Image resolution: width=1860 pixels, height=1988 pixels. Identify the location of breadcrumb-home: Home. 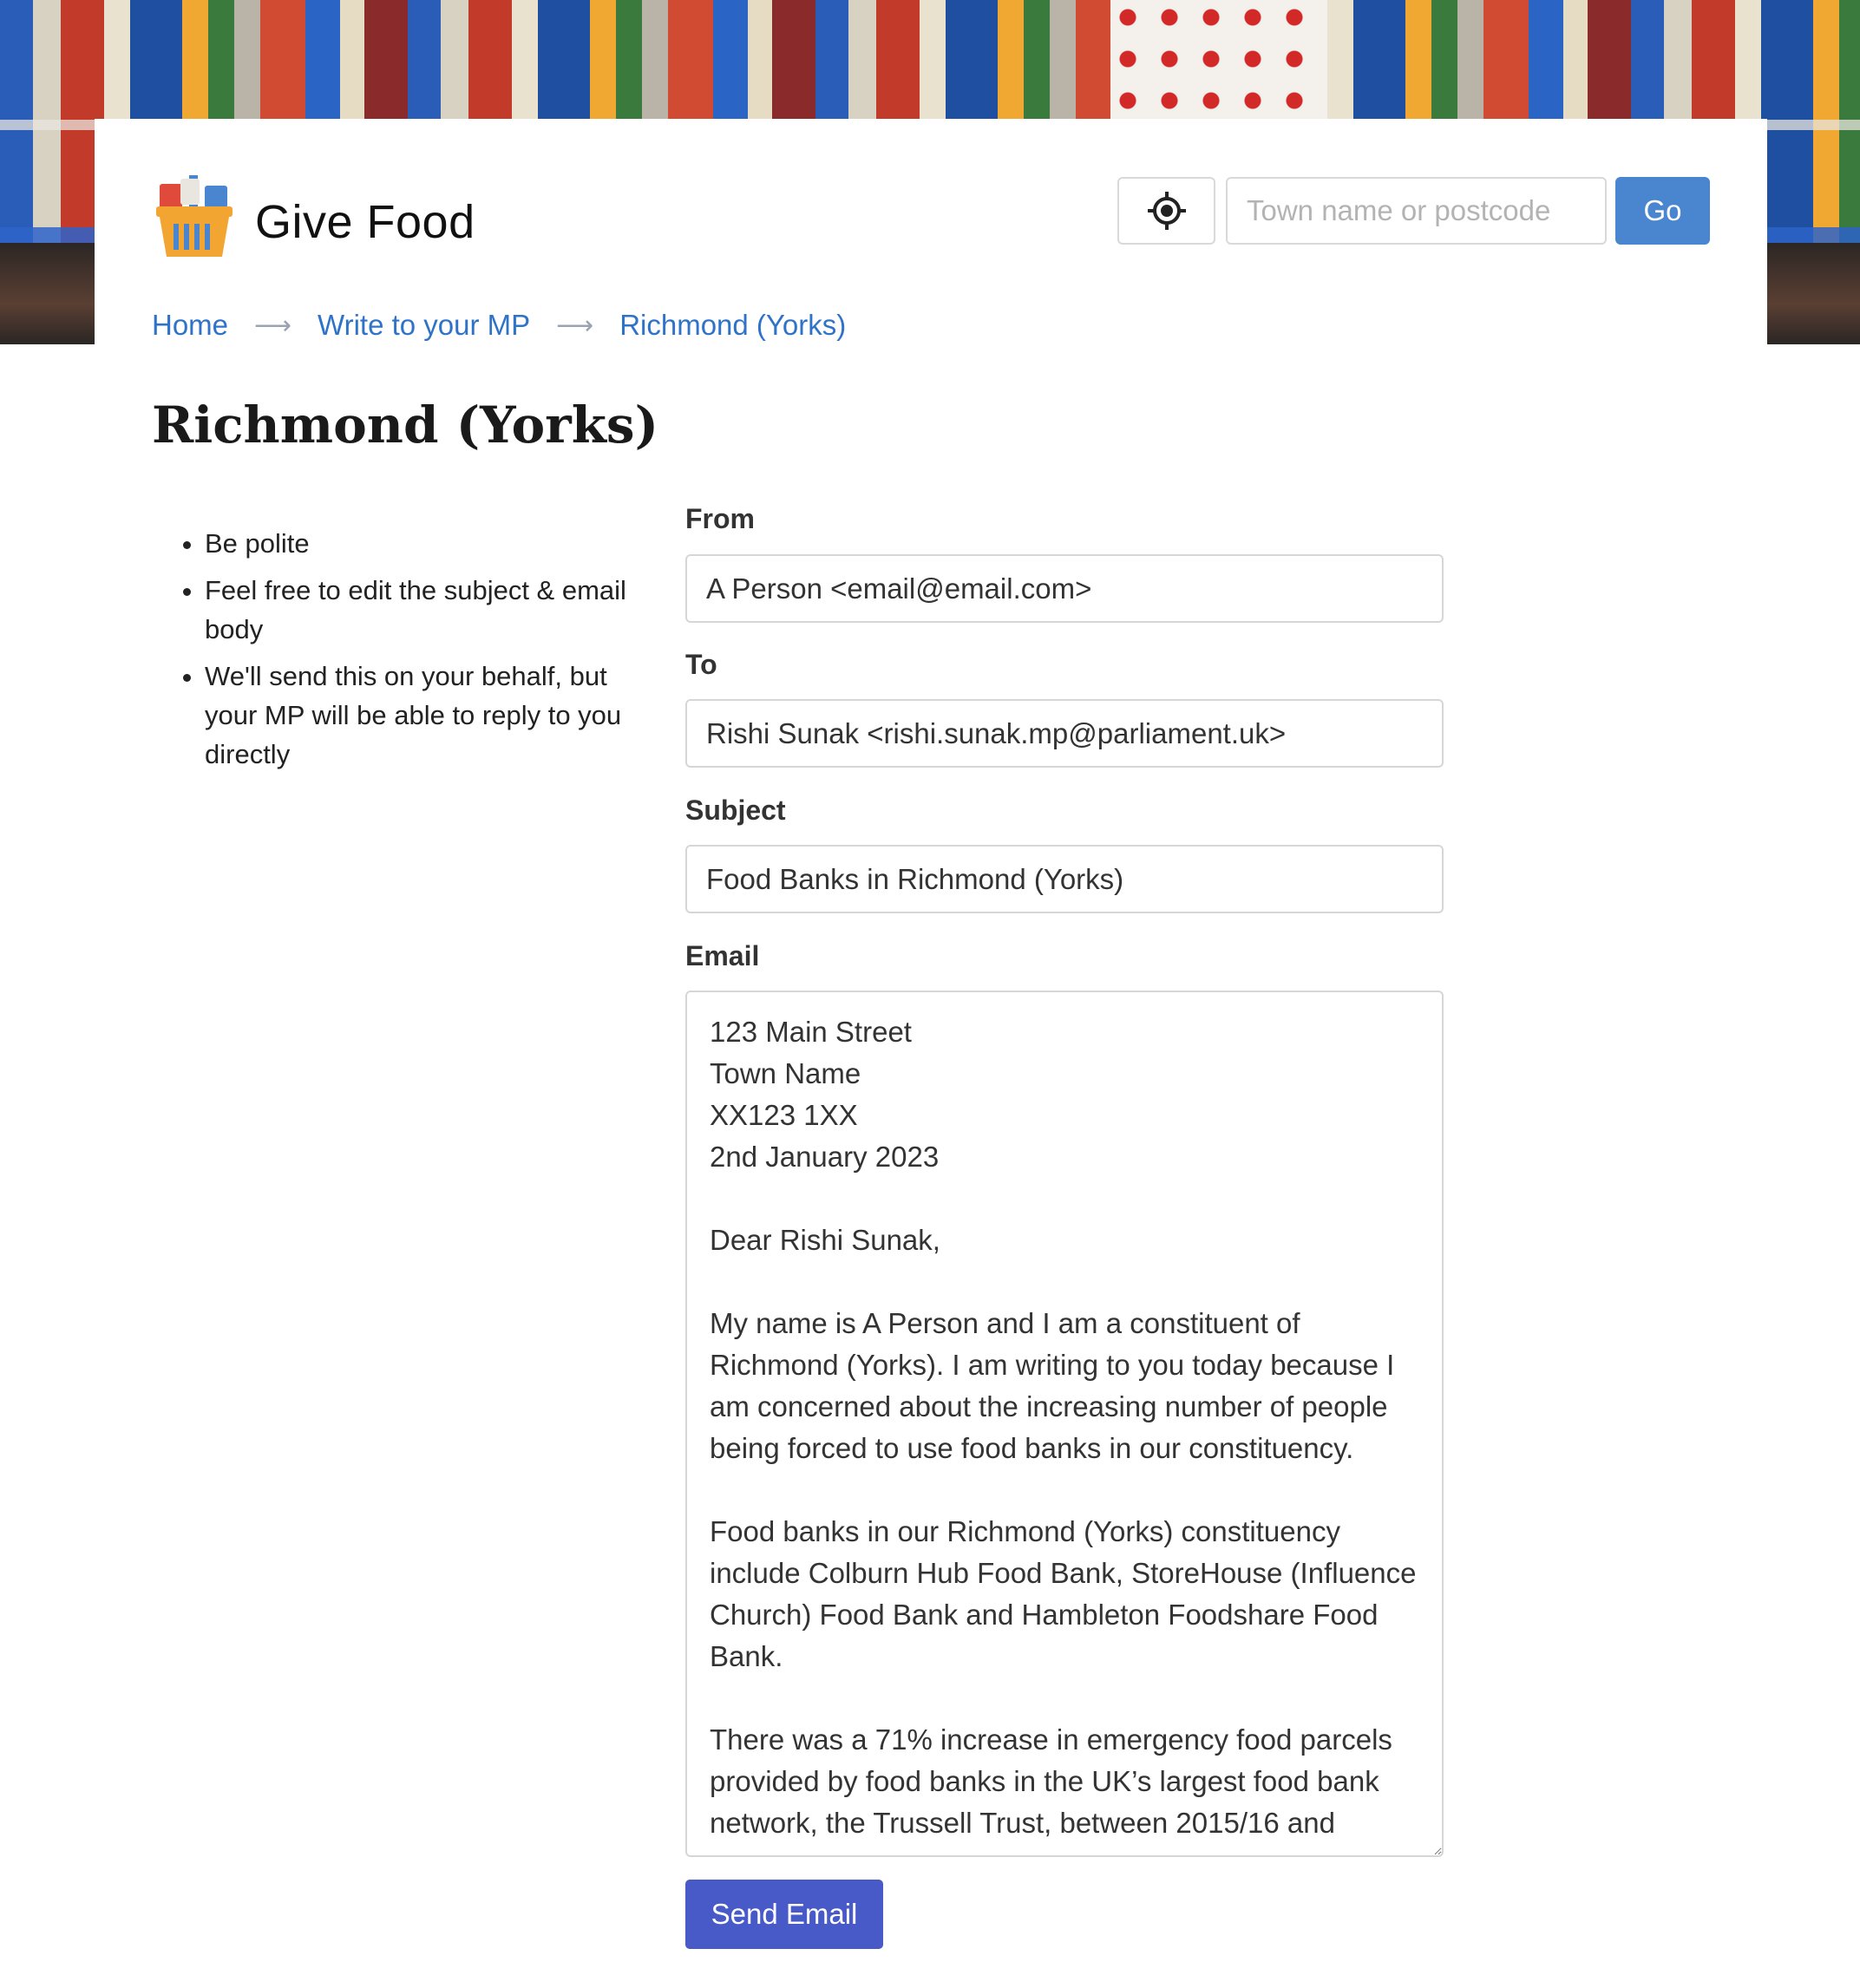
(190, 325).